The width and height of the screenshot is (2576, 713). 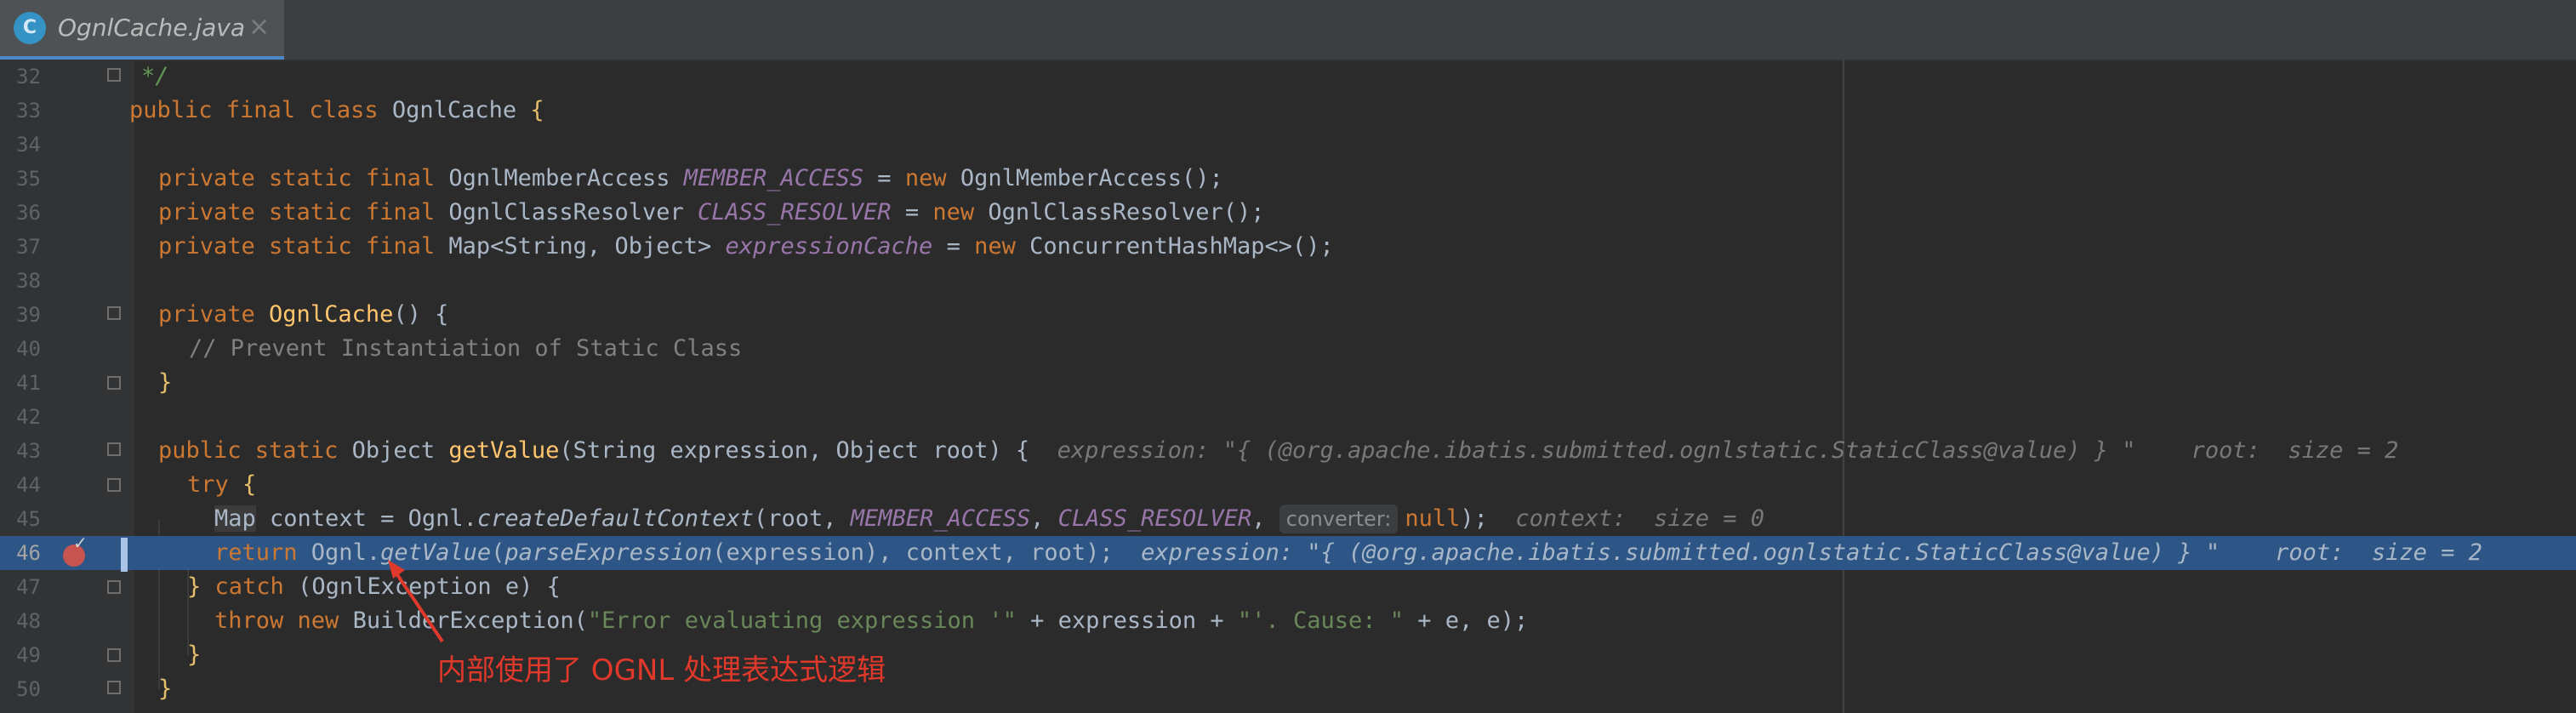 What do you see at coordinates (30, 28) in the screenshot?
I see `java-class-icon: C` at bounding box center [30, 28].